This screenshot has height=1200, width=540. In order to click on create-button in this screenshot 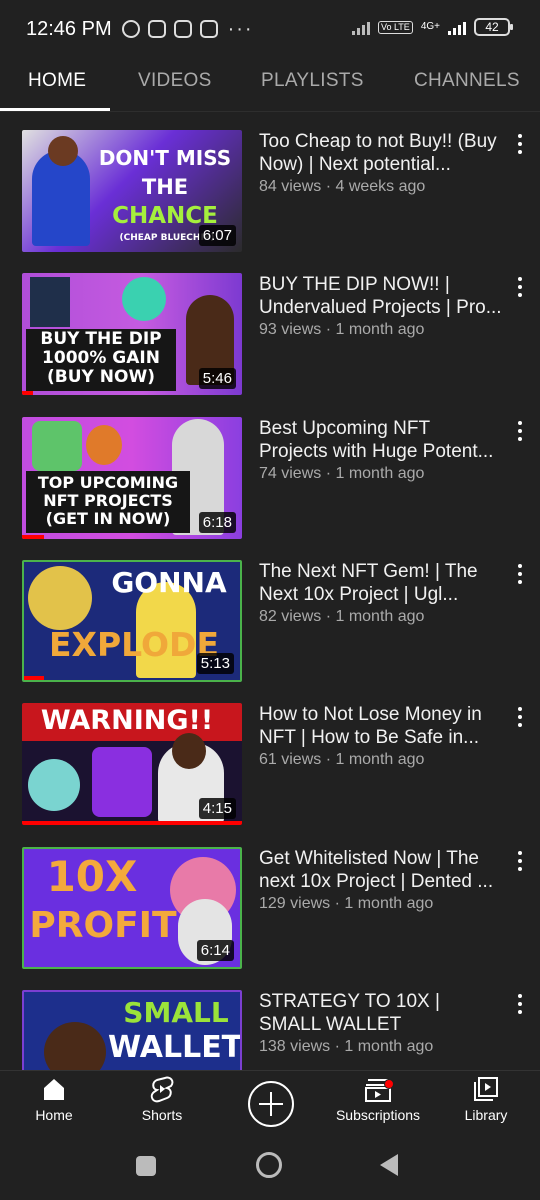, I will do `click(271, 1104)`.